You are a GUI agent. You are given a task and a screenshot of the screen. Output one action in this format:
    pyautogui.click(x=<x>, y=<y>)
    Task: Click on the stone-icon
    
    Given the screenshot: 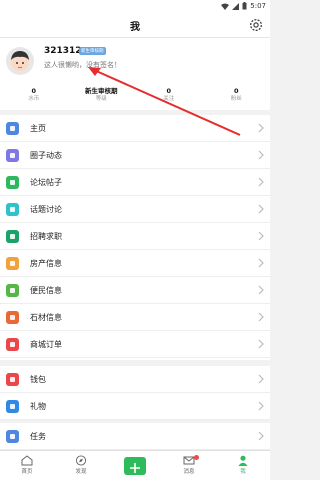 What is the action you would take?
    pyautogui.click(x=12, y=317)
    